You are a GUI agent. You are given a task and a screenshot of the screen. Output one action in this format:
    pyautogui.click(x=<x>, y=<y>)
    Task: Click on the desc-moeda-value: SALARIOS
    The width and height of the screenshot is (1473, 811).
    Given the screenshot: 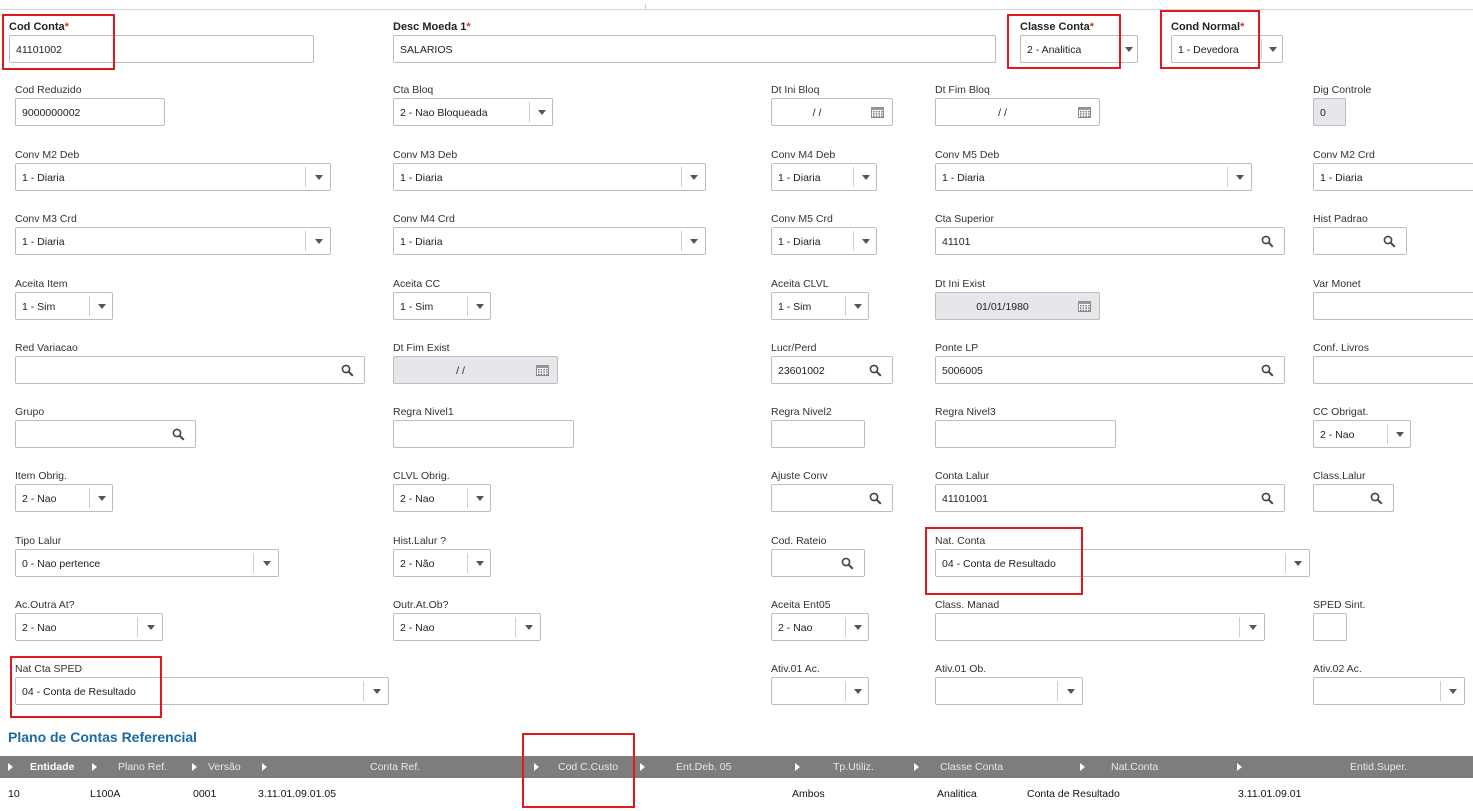 What is the action you would take?
    pyautogui.click(x=426, y=50)
    